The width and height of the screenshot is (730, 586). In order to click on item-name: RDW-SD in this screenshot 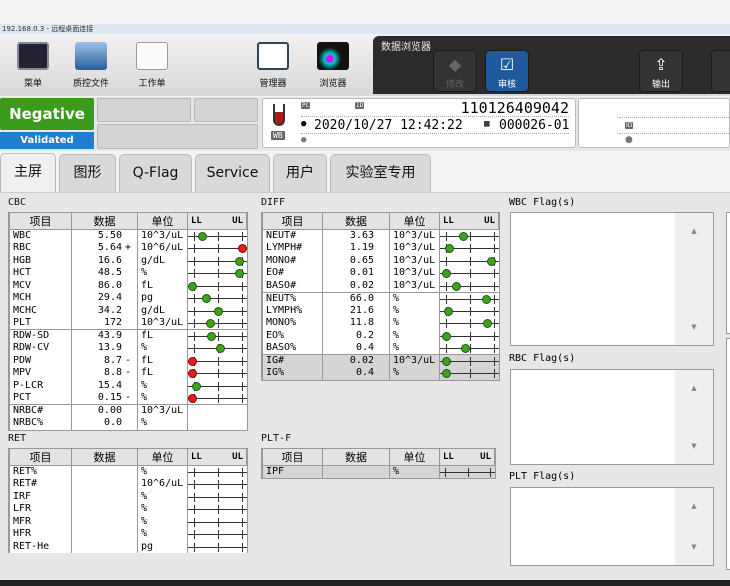, I will do `click(40, 335)`.